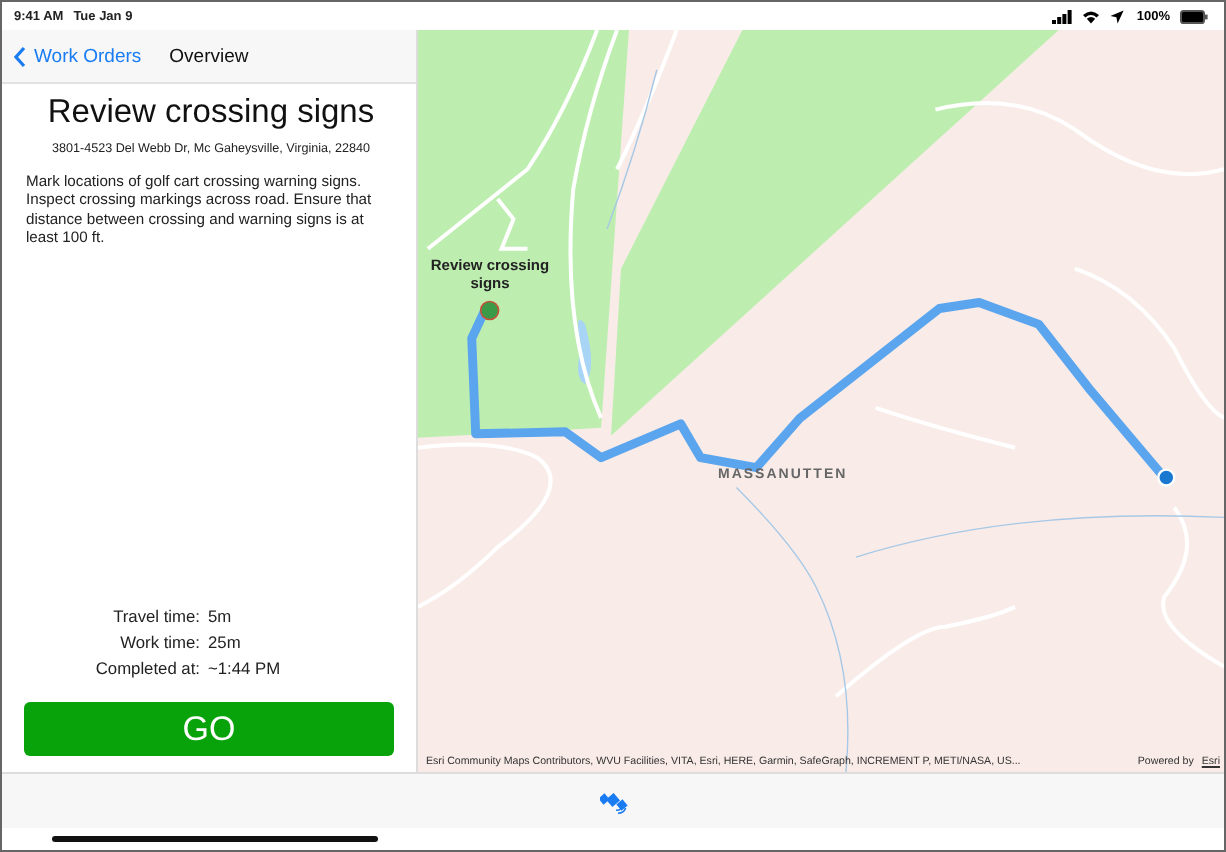  What do you see at coordinates (78, 56) in the screenshot?
I see `back-button: Work Orders` at bounding box center [78, 56].